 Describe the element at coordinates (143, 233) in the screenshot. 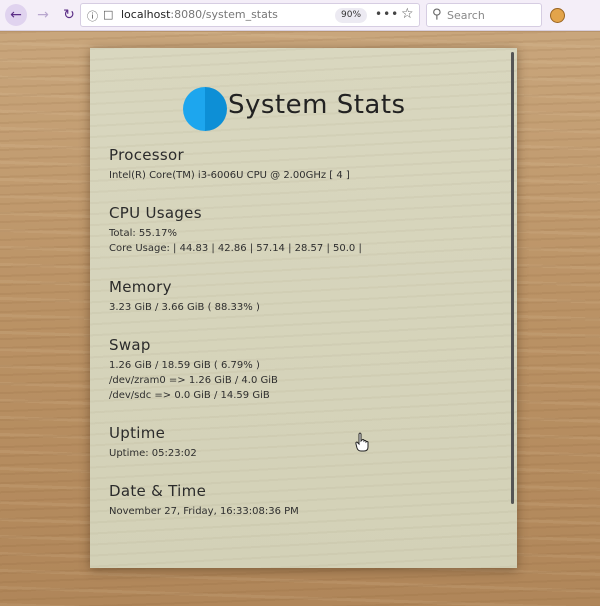

I see `cpu-total: Total: 55.17%` at that location.